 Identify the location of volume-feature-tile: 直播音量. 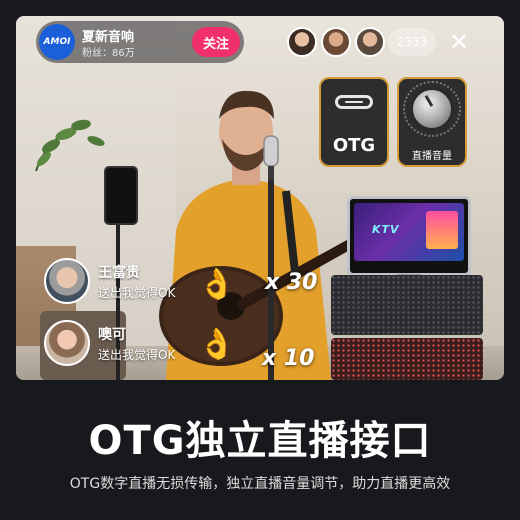
(432, 122).